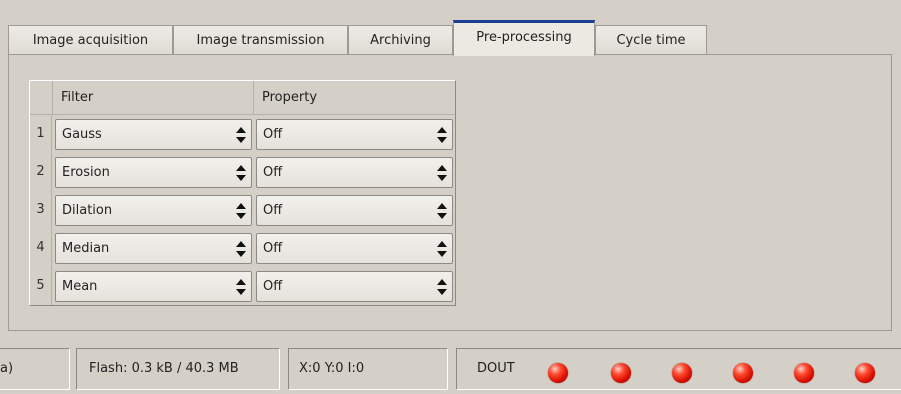  I want to click on table-row: 5 Mean Off, so click(242, 286).